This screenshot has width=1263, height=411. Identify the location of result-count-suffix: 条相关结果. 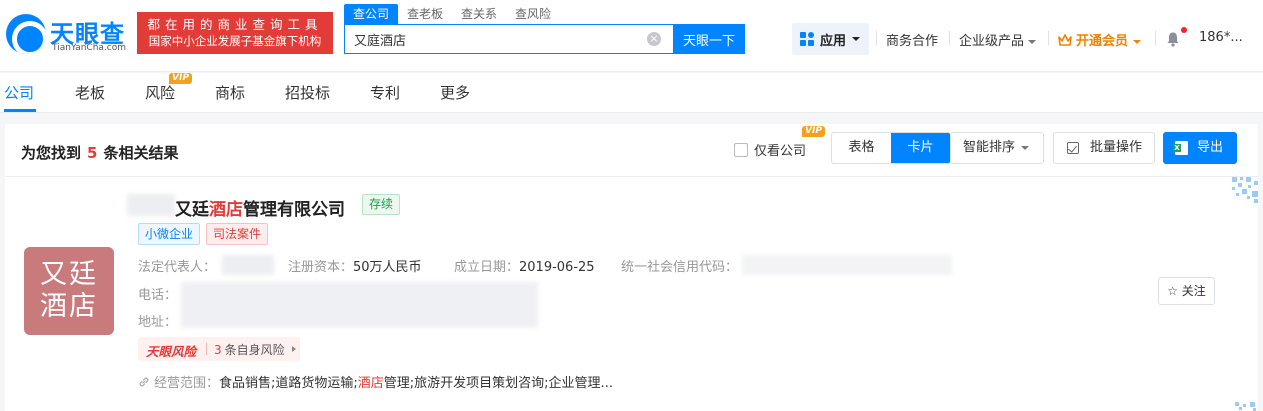
(141, 153).